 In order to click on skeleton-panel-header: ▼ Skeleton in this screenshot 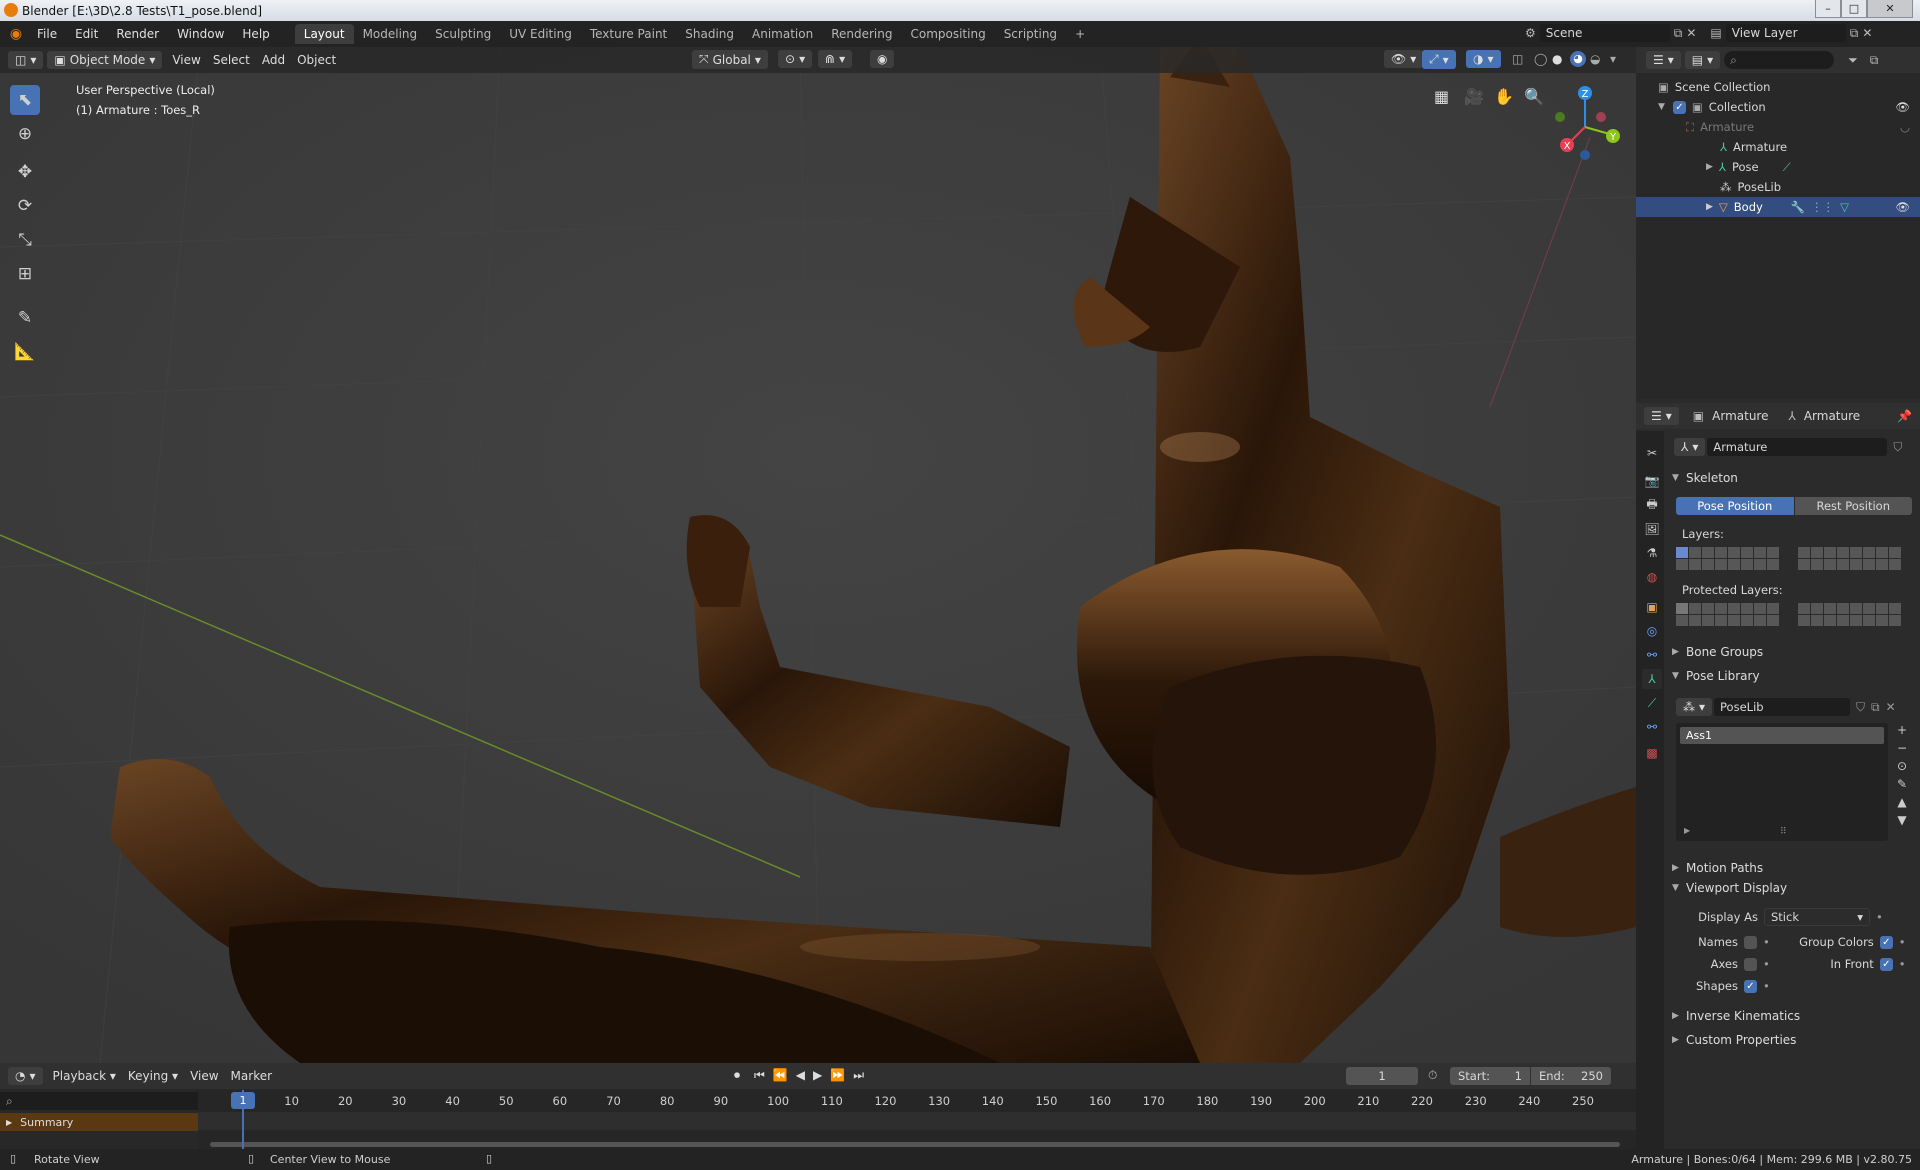, I will do `click(1792, 478)`.